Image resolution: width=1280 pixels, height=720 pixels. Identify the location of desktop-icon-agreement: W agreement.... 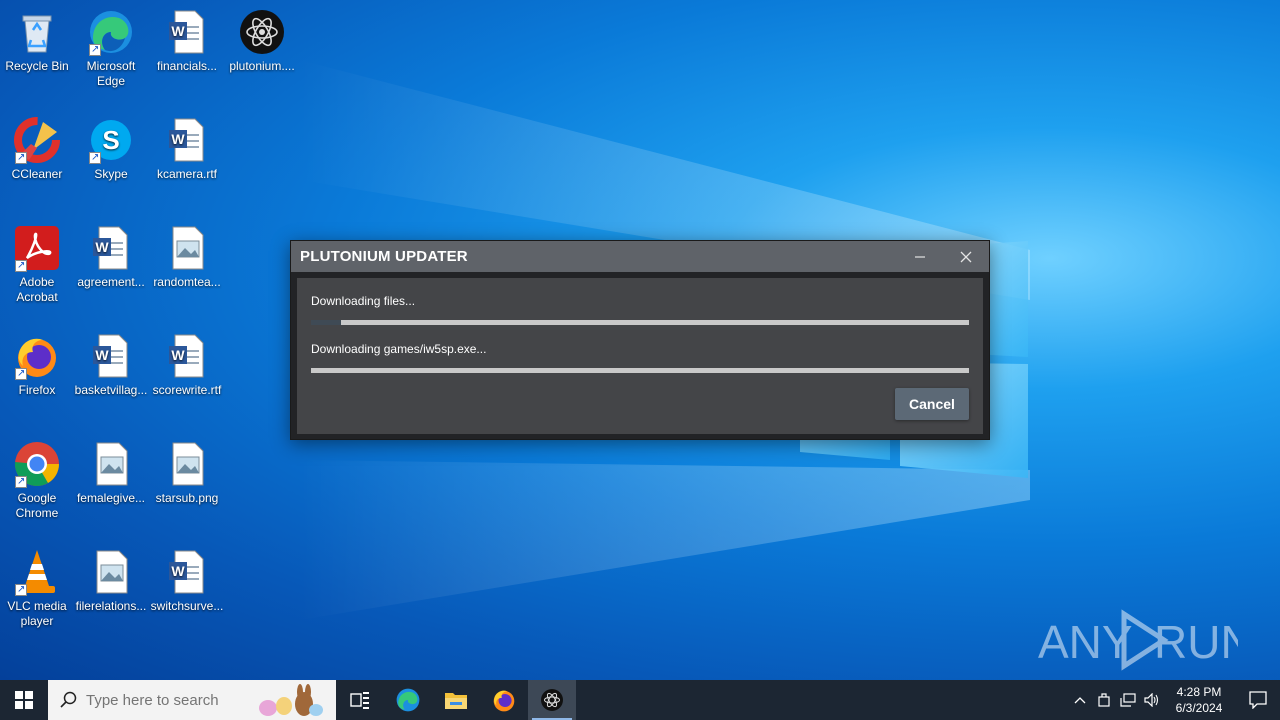
(111, 257).